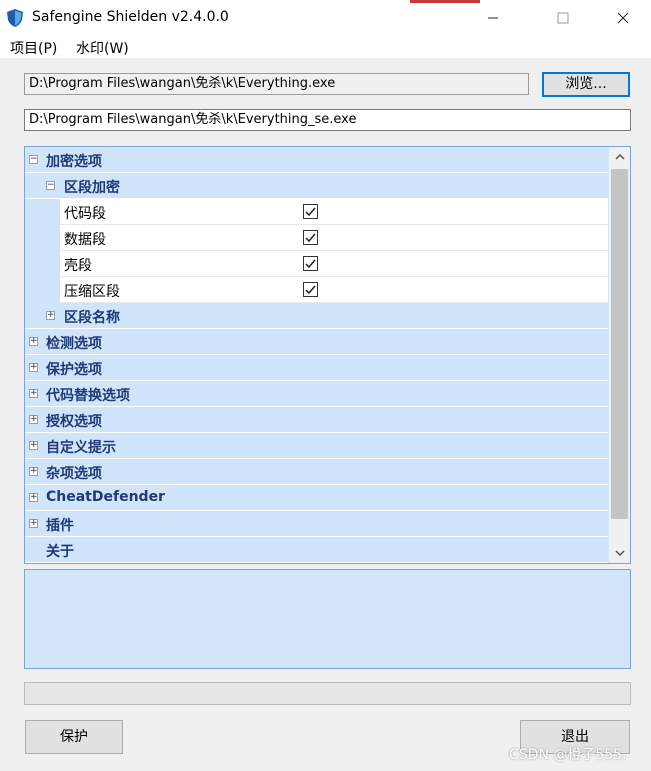  I want to click on close-icon, so click(622, 18).